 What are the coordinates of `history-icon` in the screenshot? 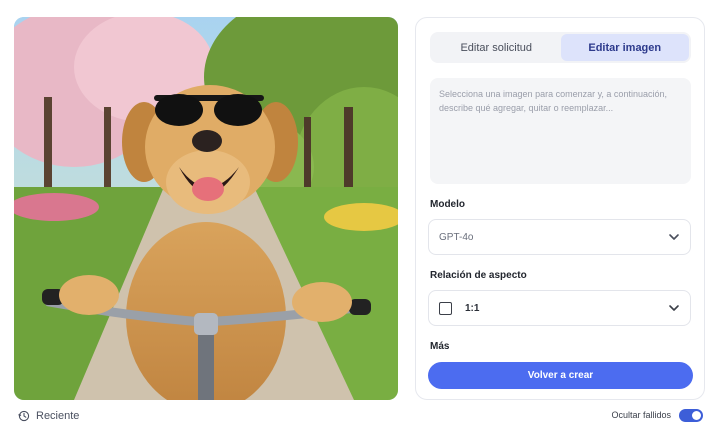 It's located at (24, 416).